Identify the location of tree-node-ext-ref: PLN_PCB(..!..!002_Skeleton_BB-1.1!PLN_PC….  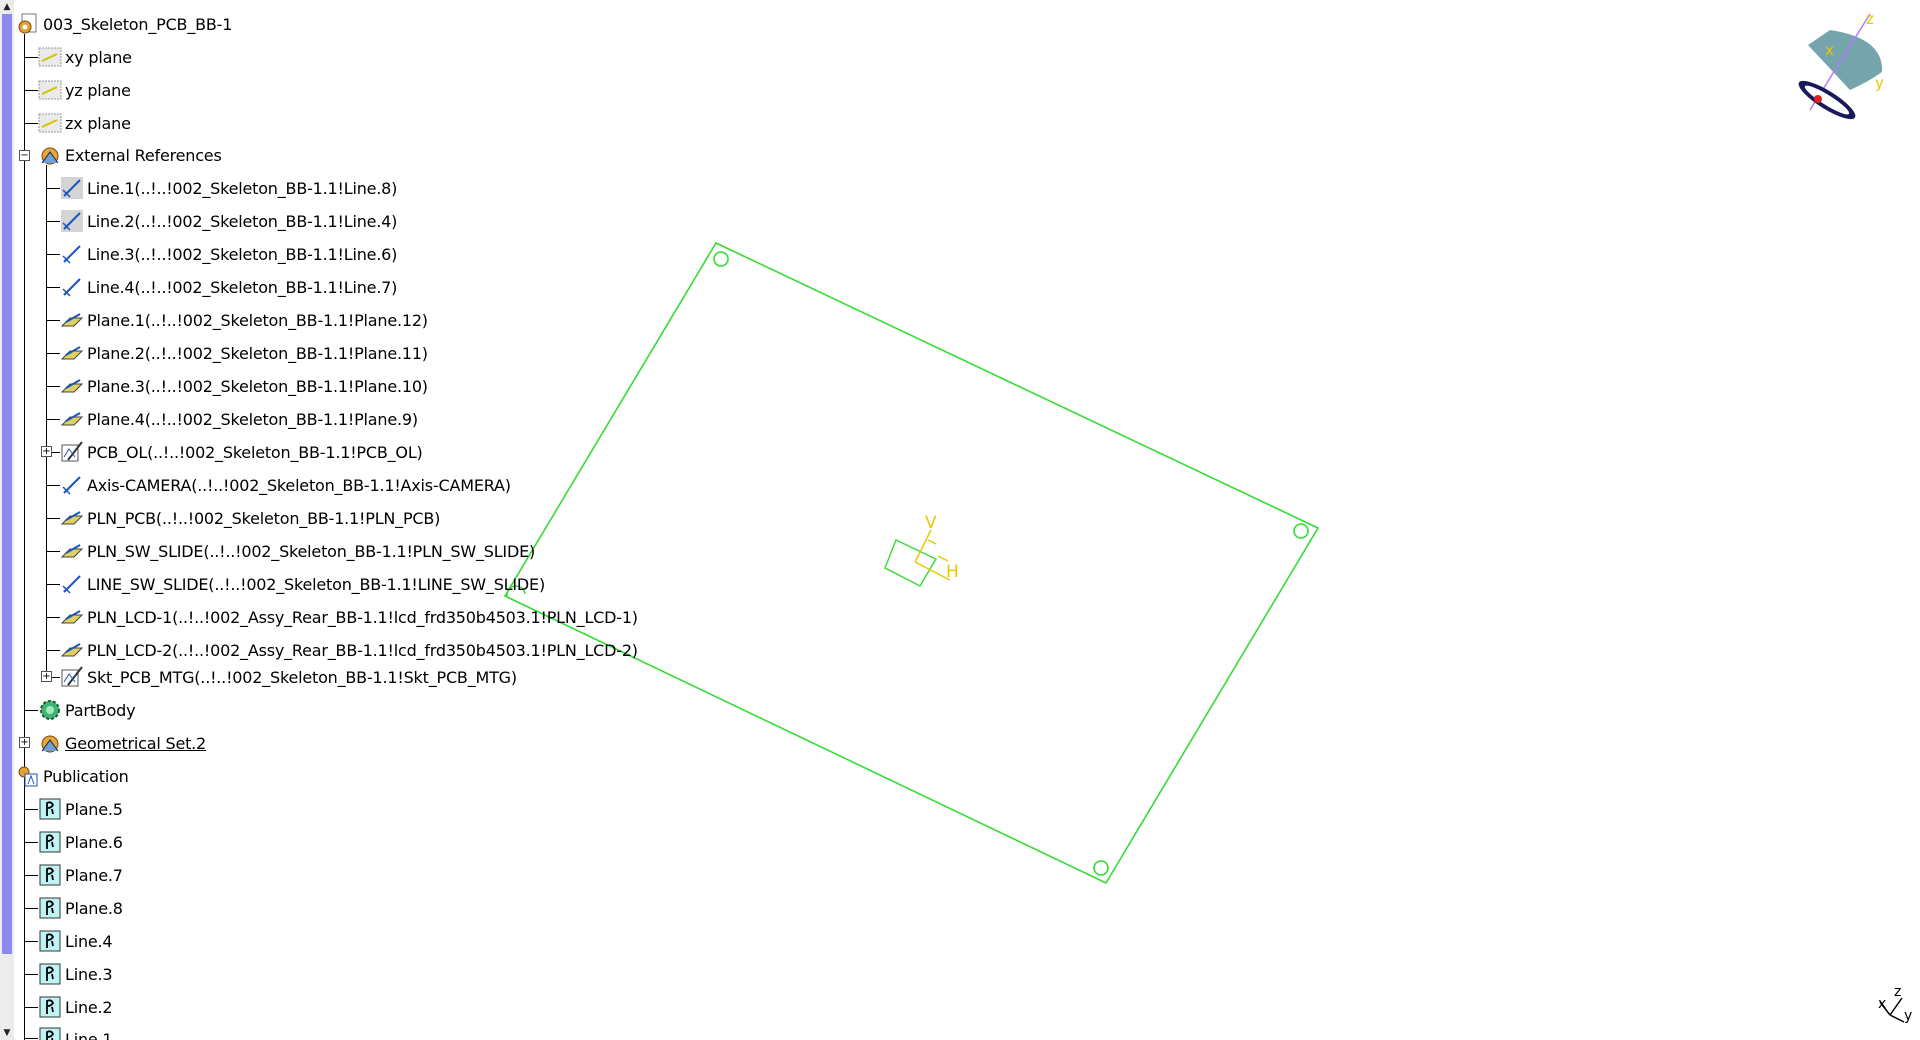
(250, 518).